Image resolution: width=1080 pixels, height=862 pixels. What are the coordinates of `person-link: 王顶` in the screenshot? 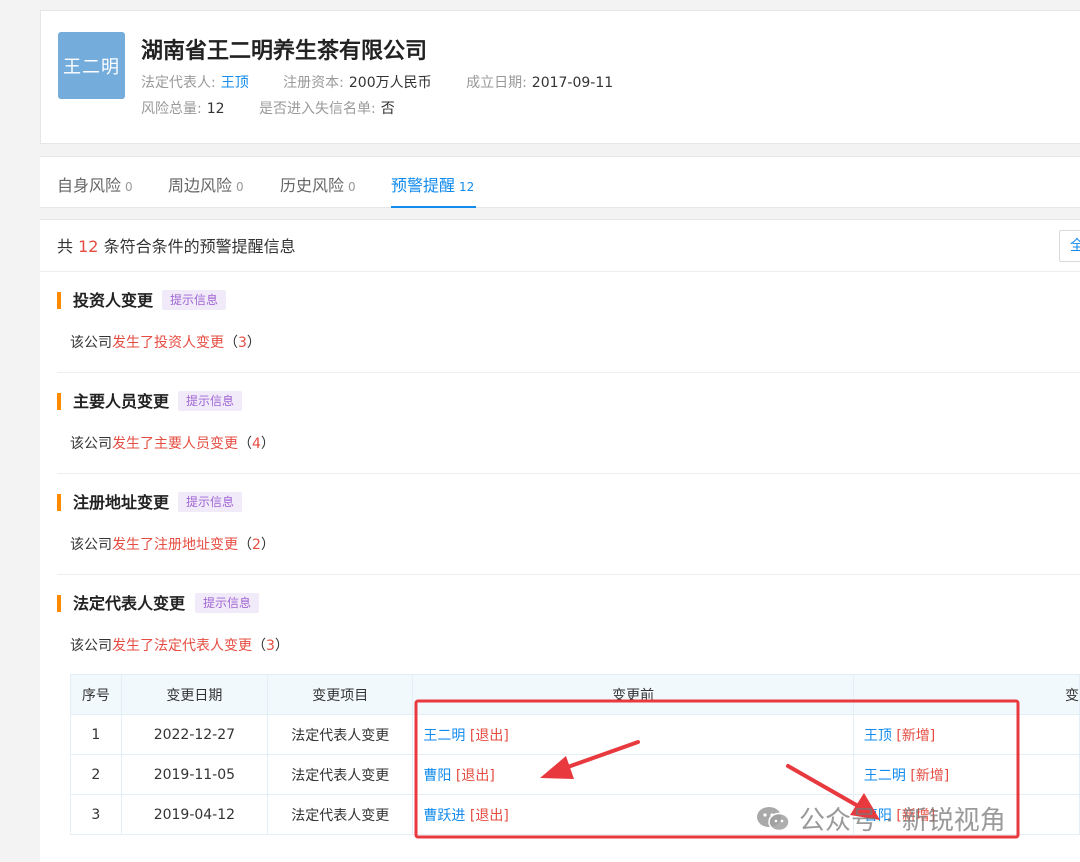 It's located at (878, 736).